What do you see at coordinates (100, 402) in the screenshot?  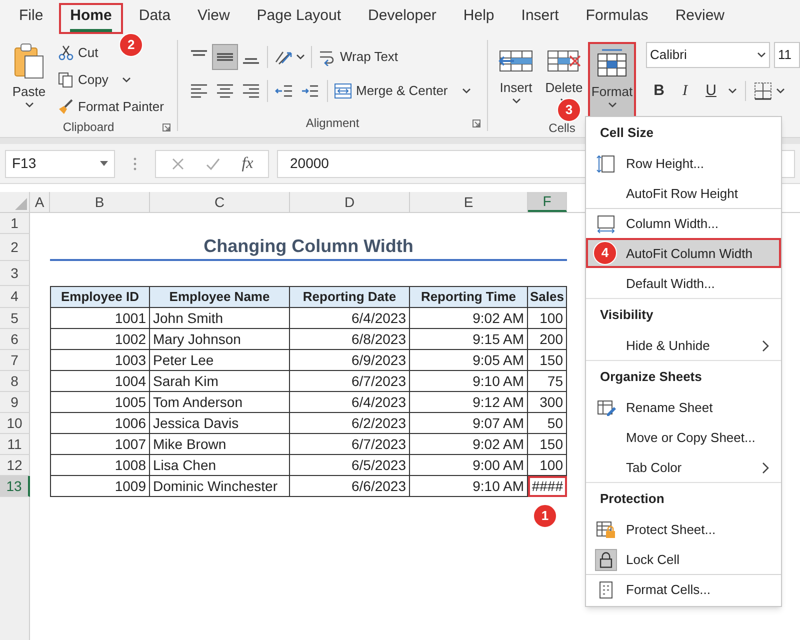 I see `table-cell: 1005` at bounding box center [100, 402].